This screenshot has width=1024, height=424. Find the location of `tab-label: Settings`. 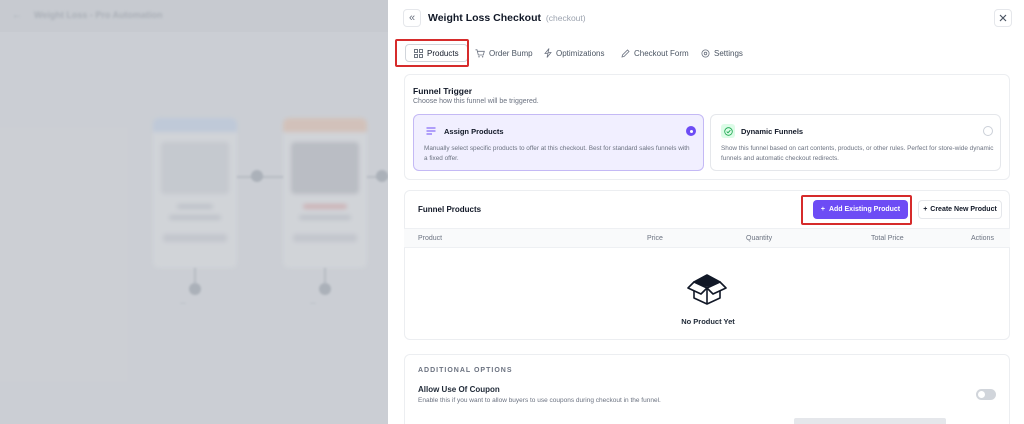

tab-label: Settings is located at coordinates (728, 53).